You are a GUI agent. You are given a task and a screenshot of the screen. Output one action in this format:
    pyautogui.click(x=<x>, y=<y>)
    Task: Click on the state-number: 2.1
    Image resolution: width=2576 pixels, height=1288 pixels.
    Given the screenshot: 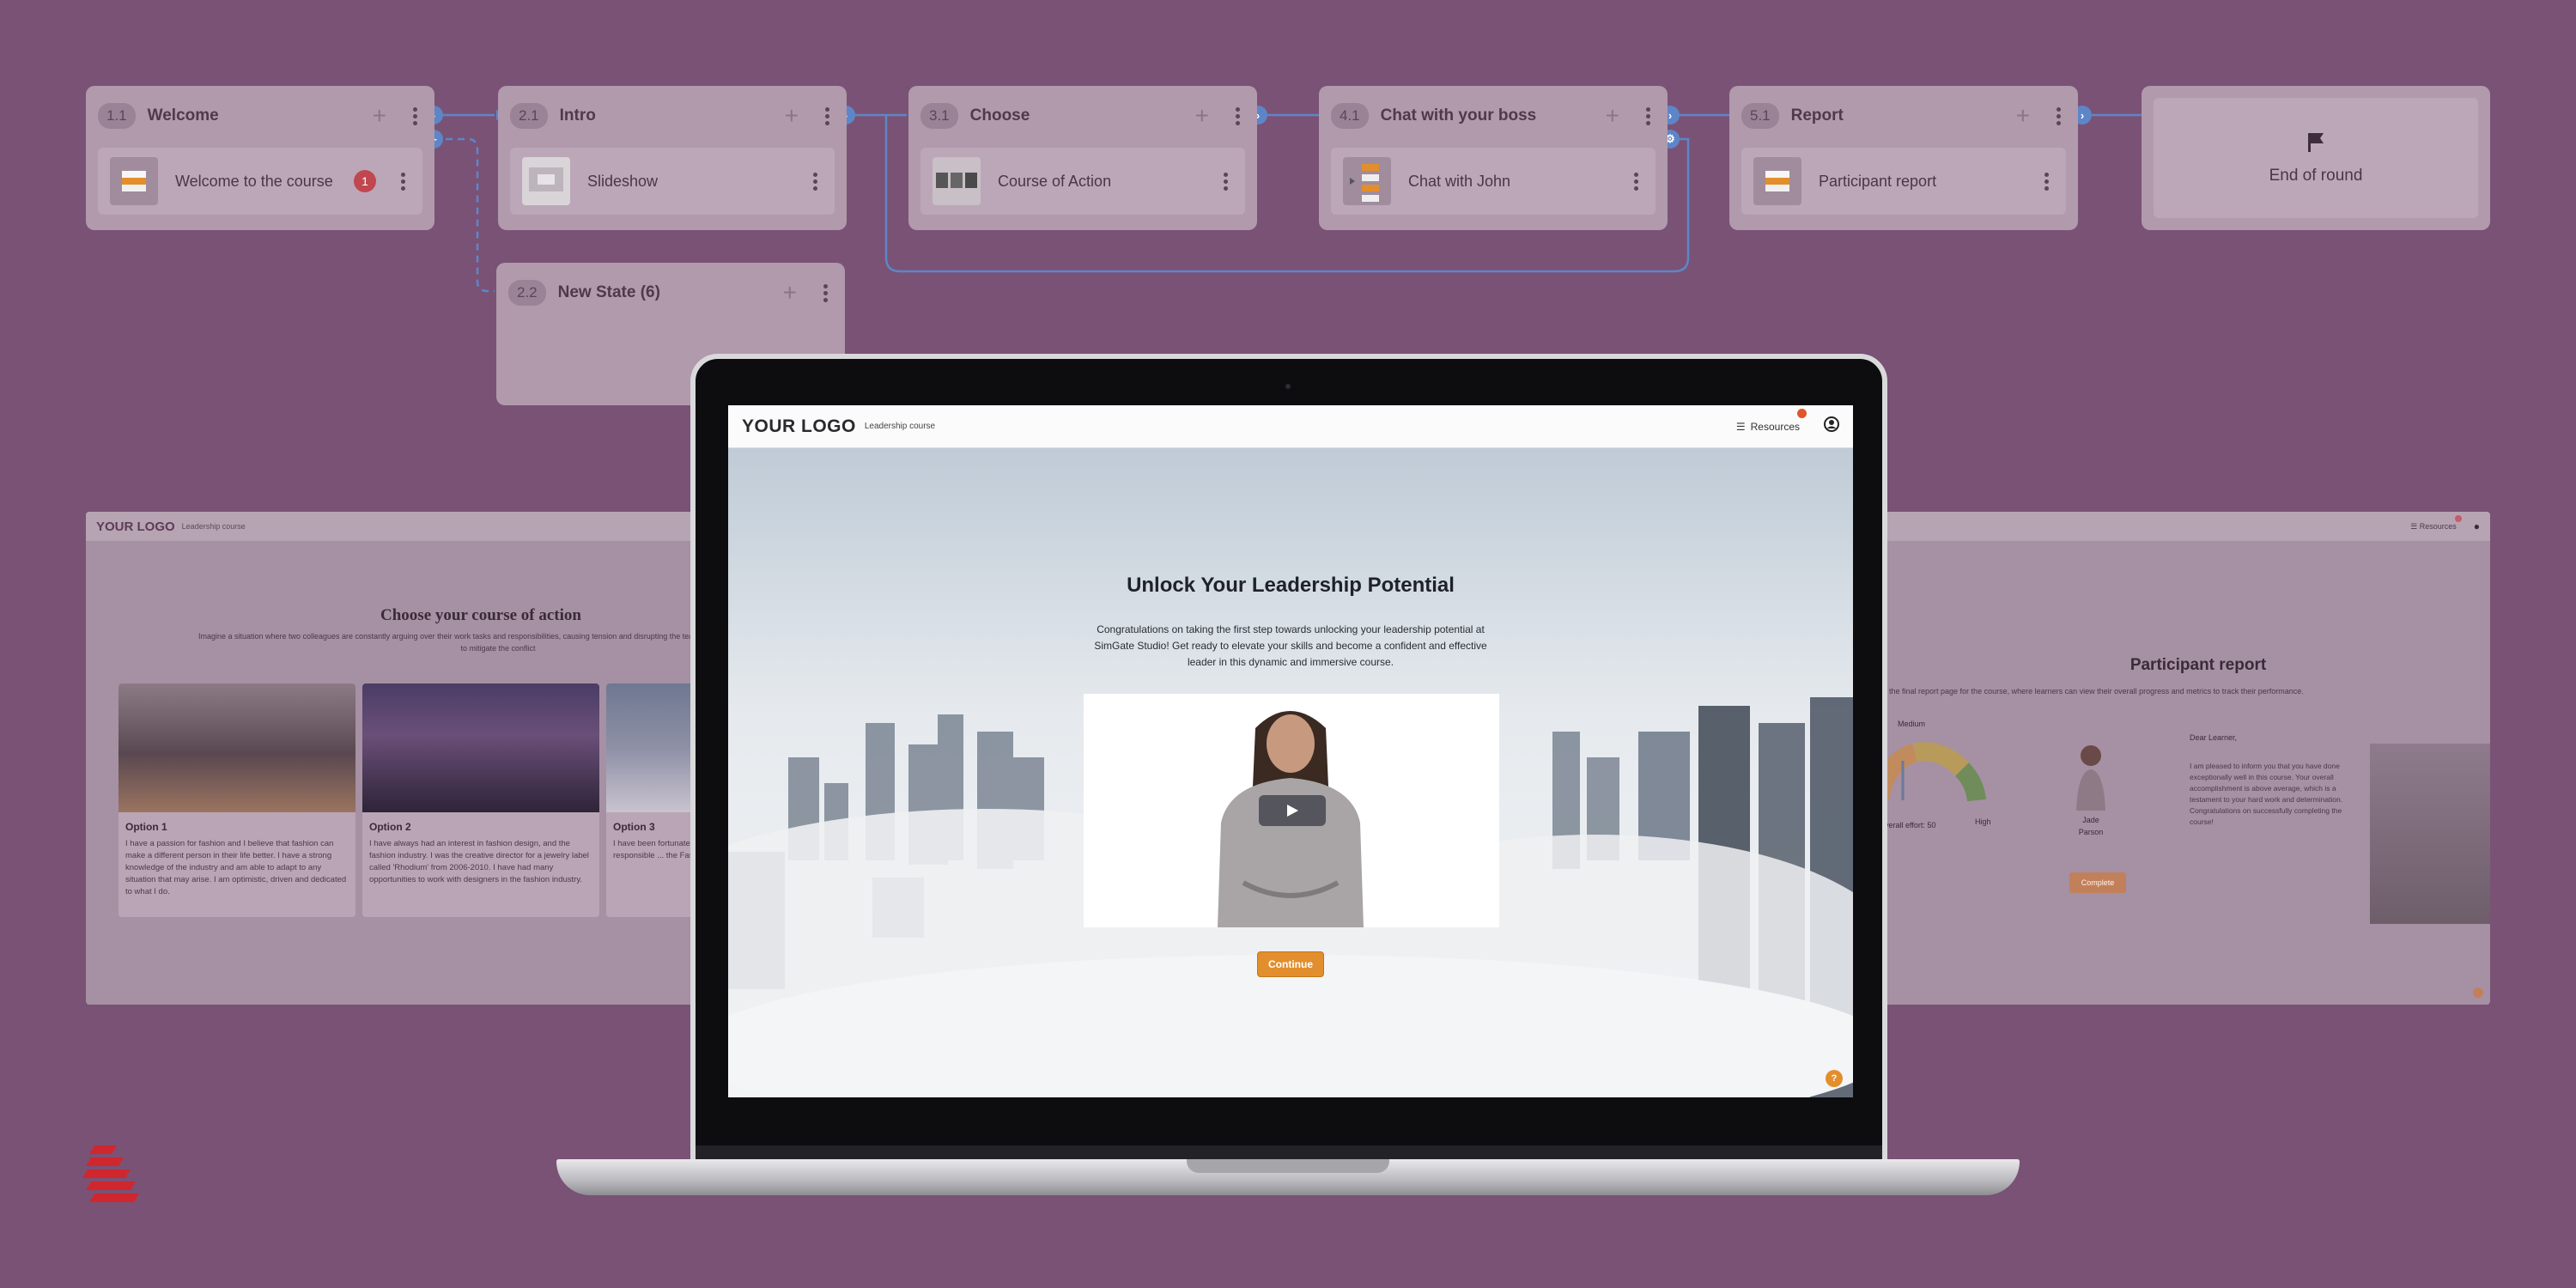 What is the action you would take?
    pyautogui.click(x=529, y=116)
    